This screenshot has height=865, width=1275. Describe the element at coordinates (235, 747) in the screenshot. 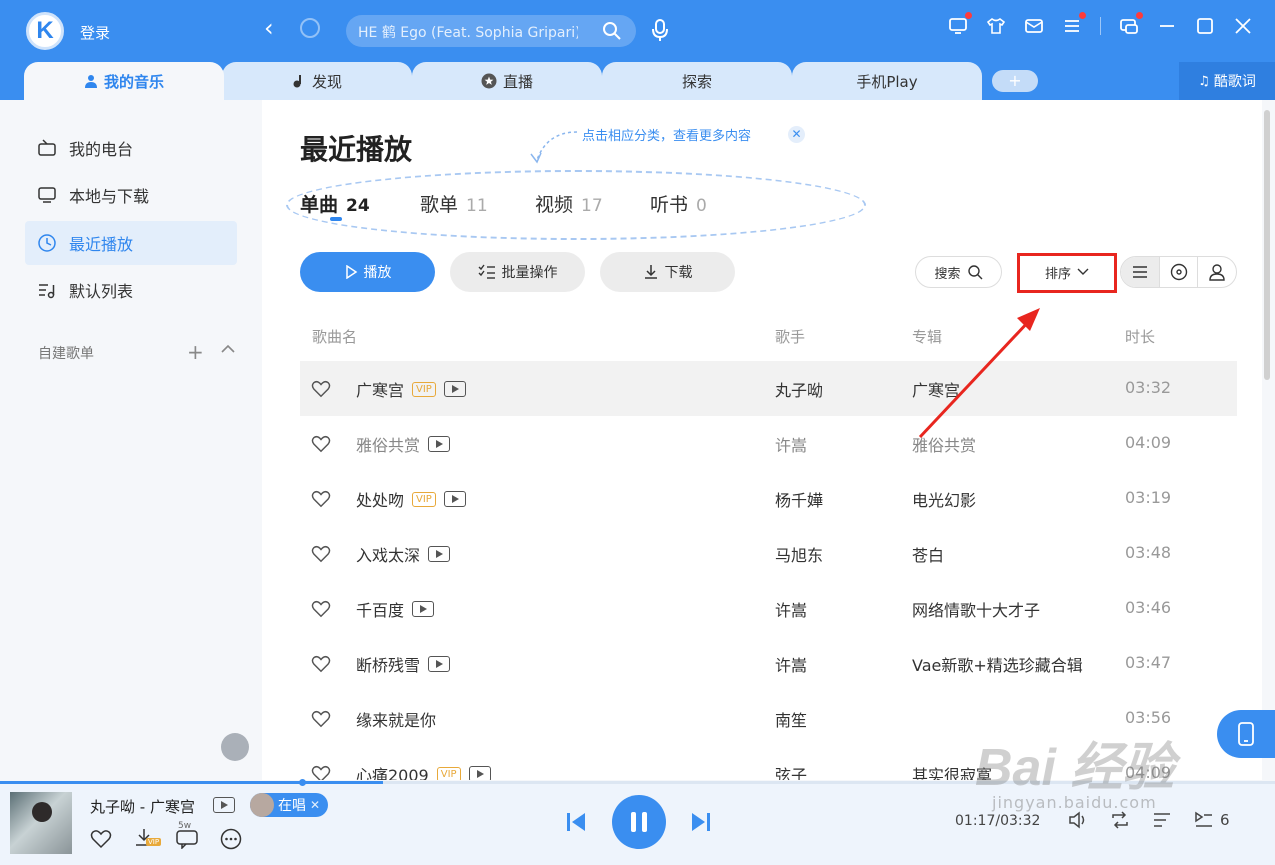

I see `search-bubble-icon` at that location.